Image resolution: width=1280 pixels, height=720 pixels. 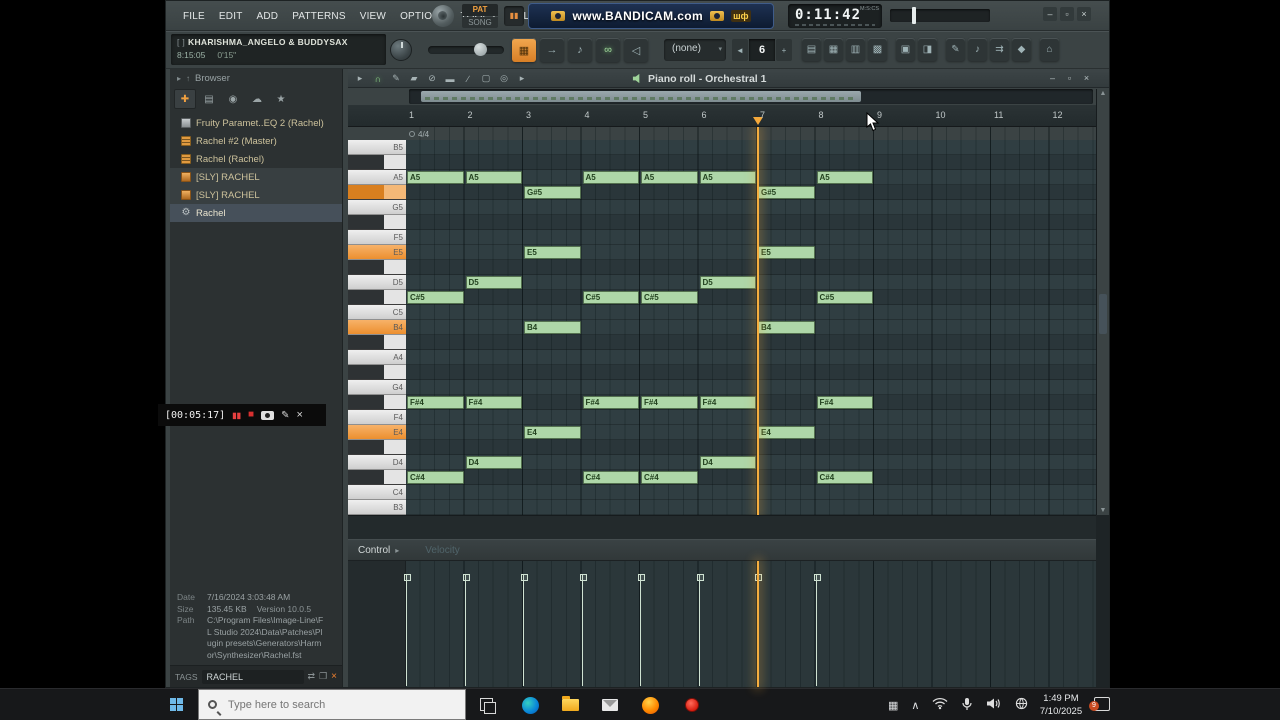 I want to click on playlist-icon: ▤, so click(x=811, y=49).